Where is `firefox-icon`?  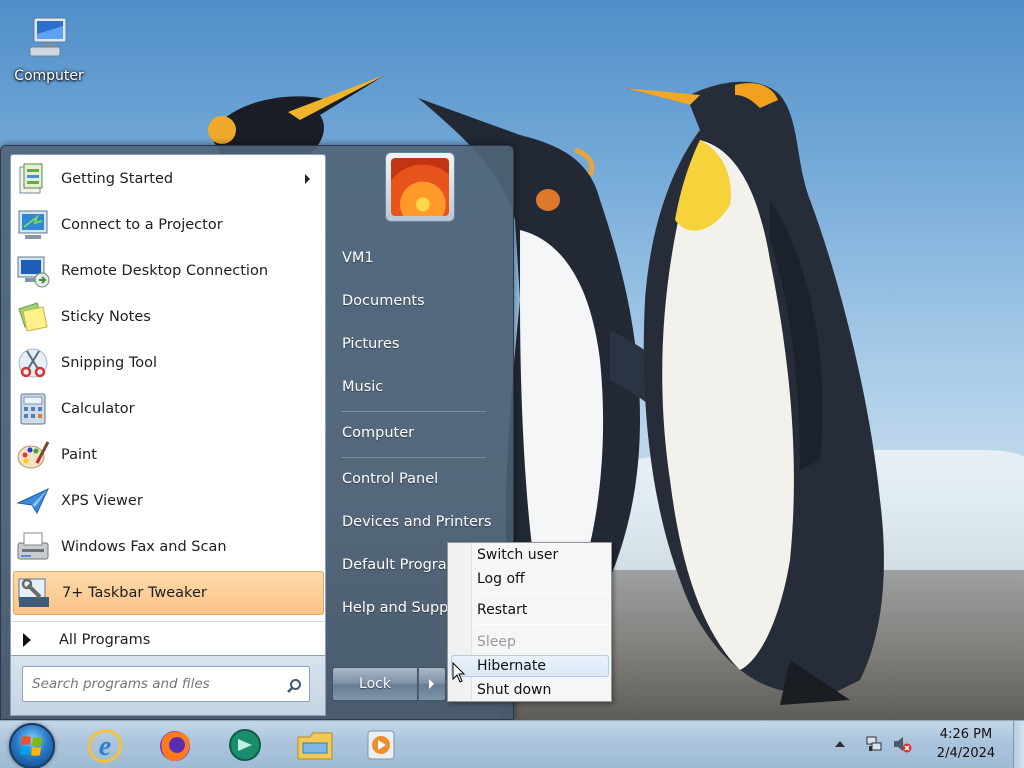 firefox-icon is located at coordinates (175, 745).